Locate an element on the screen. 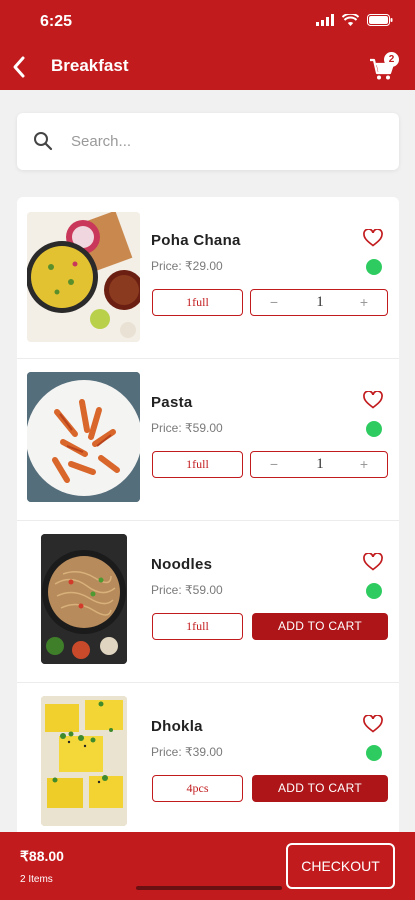  search-icon is located at coordinates (43, 141).